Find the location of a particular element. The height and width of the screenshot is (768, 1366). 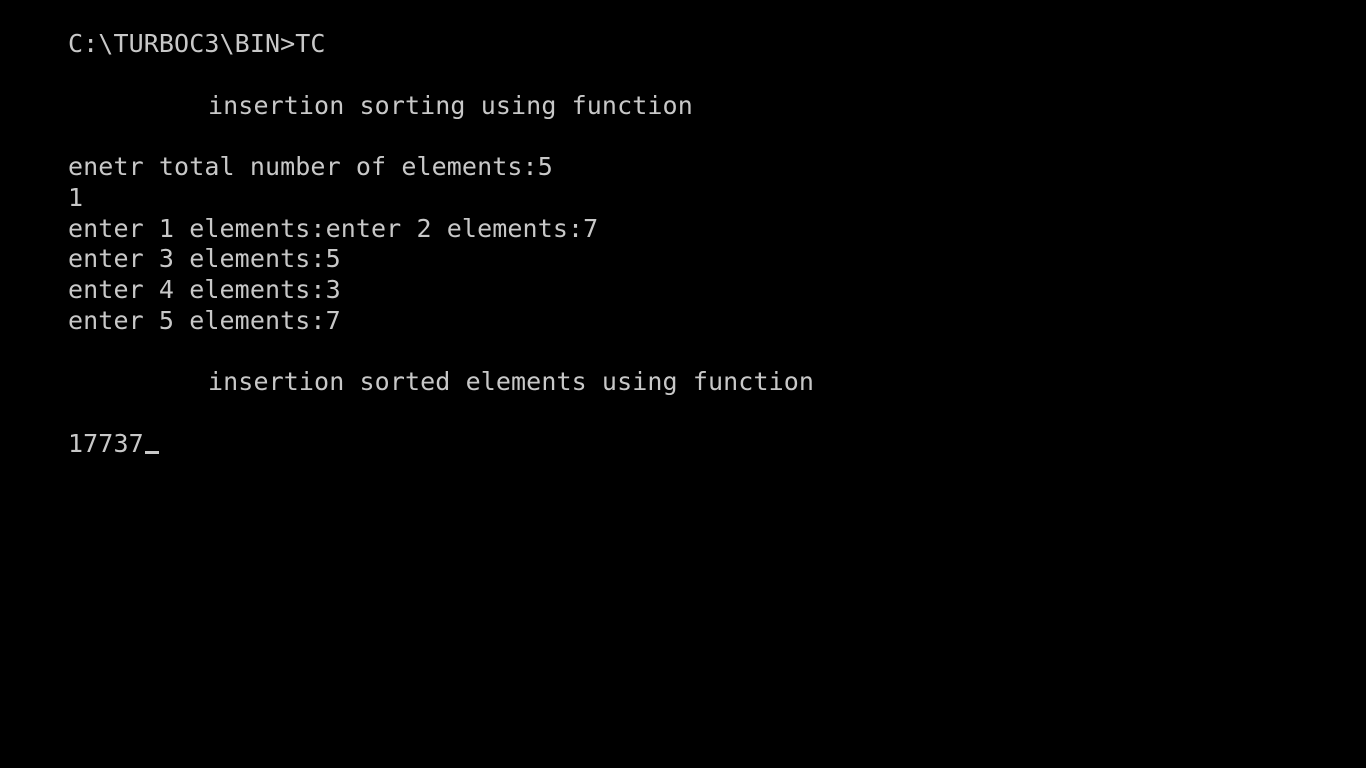

element-entry-line-2: enter 3 elements:5 is located at coordinates (204, 258).